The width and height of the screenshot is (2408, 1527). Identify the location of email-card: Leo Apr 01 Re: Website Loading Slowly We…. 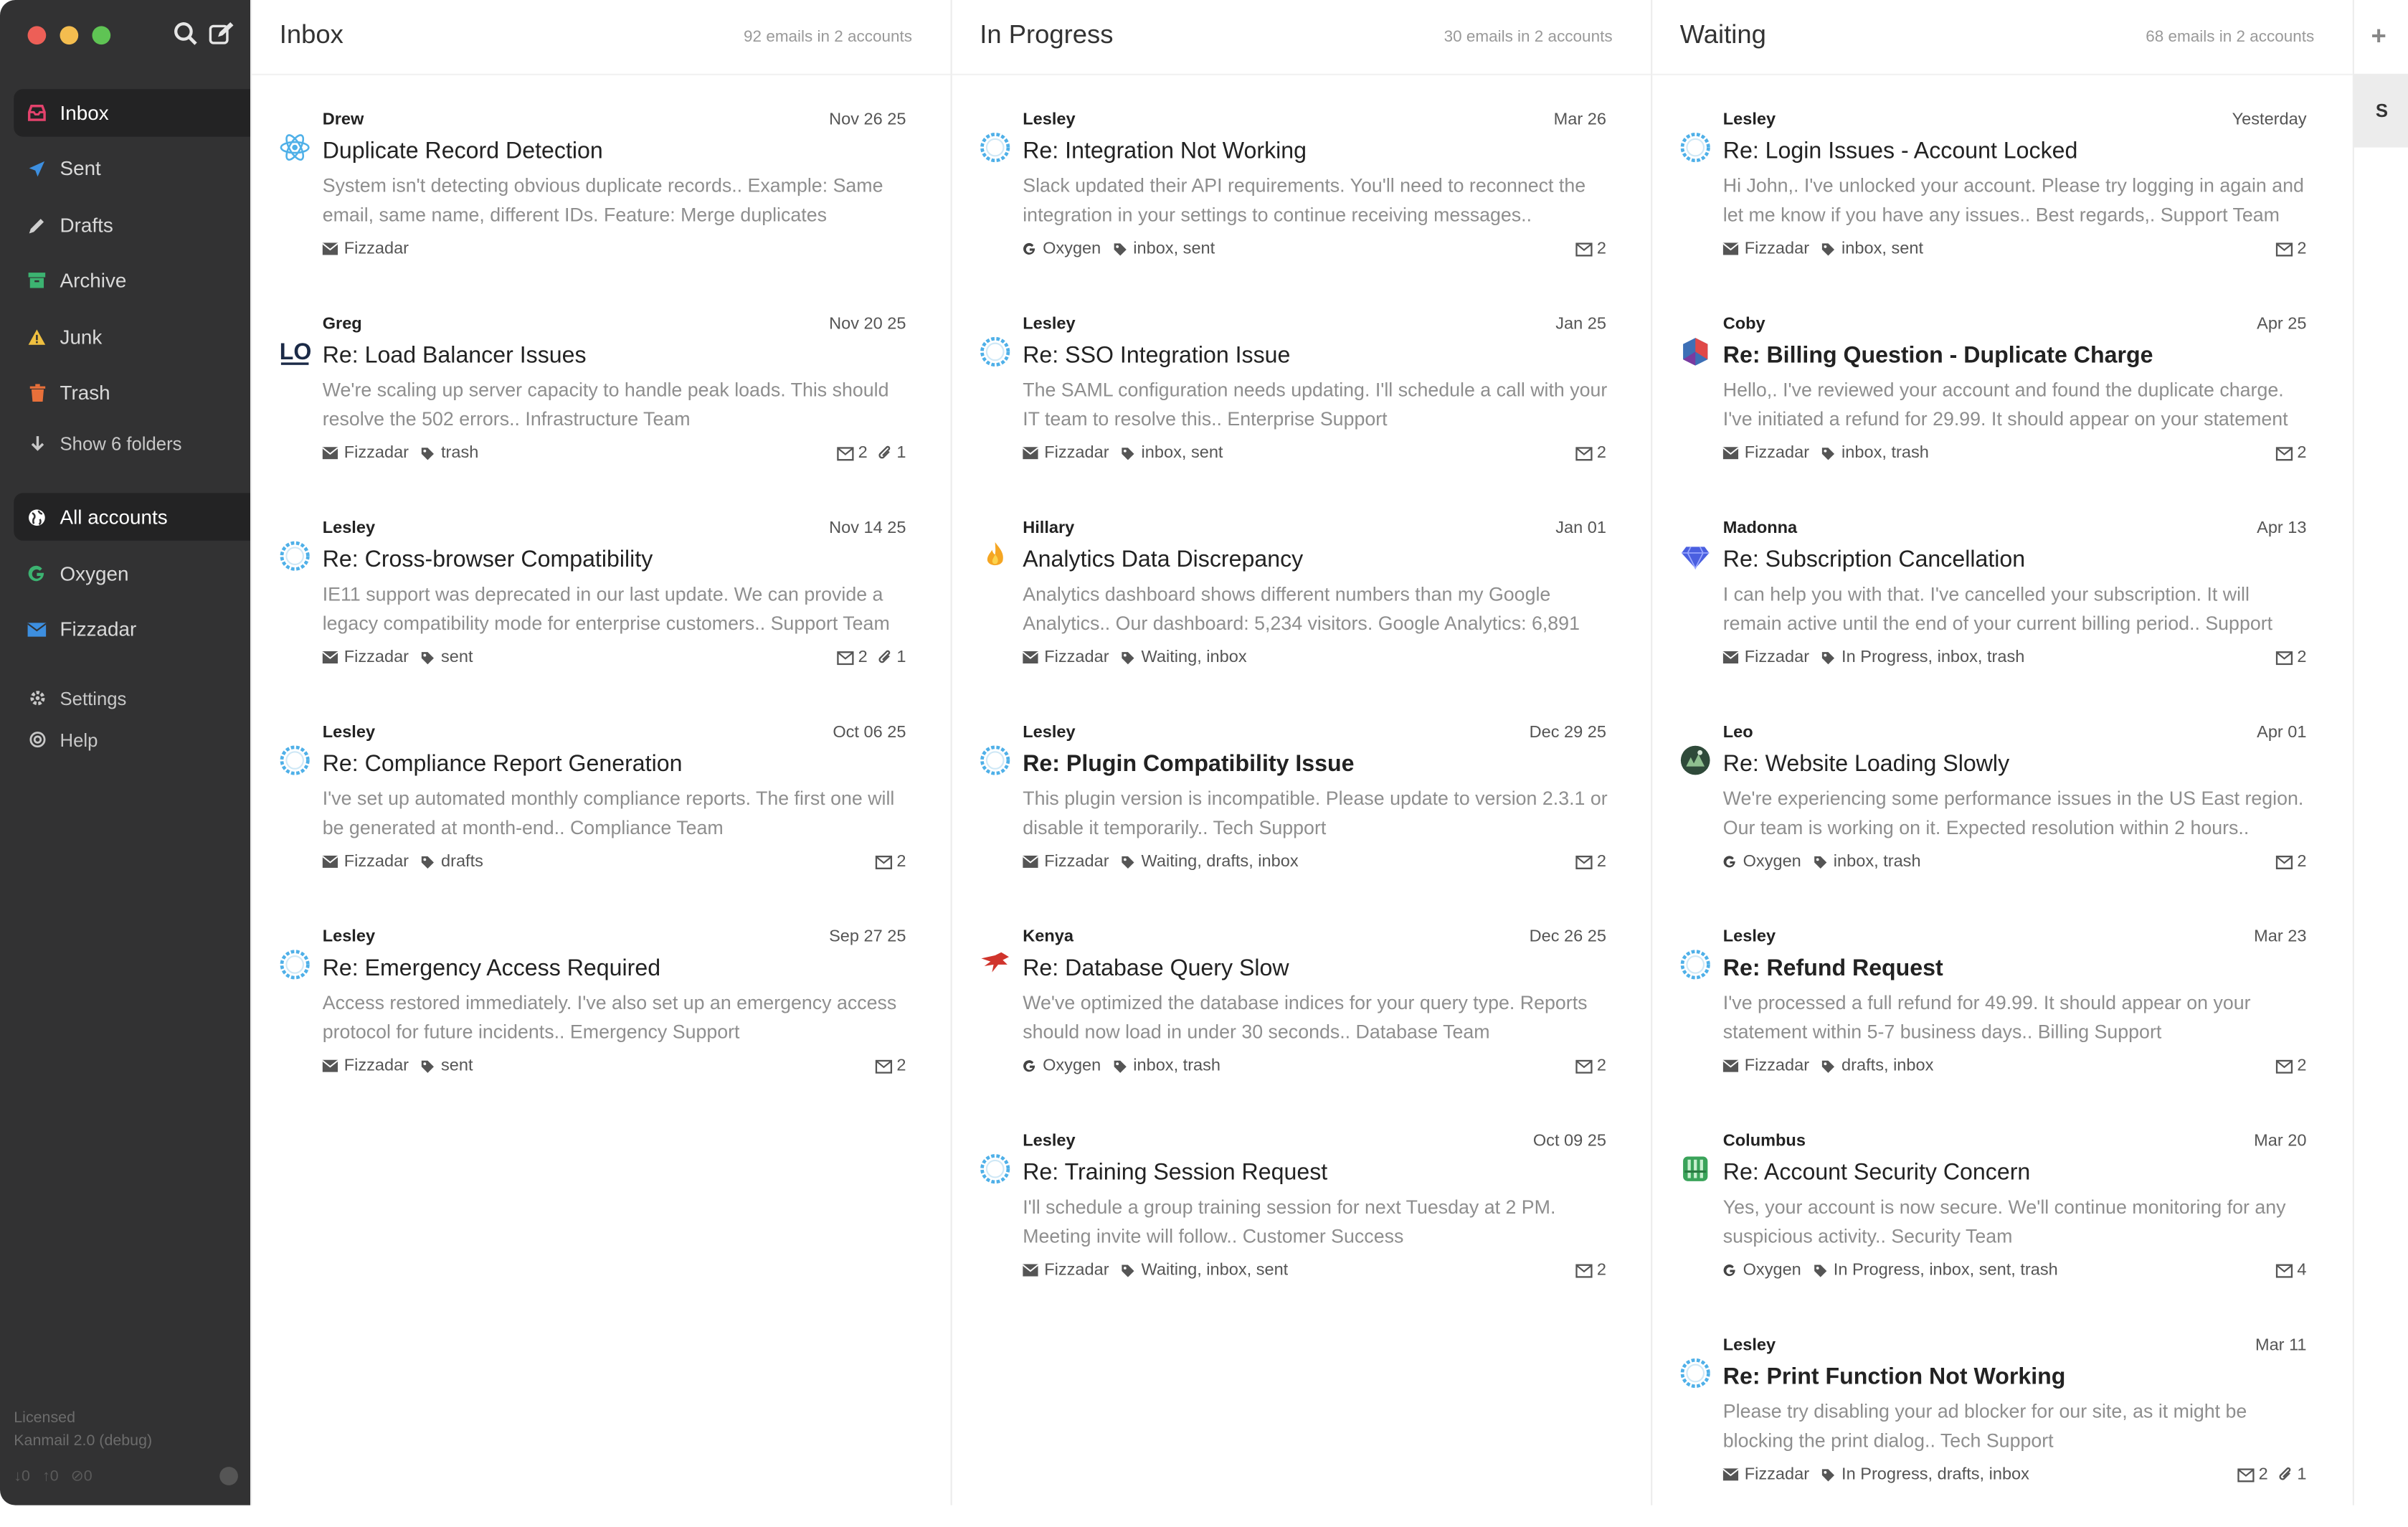
(1996, 814).